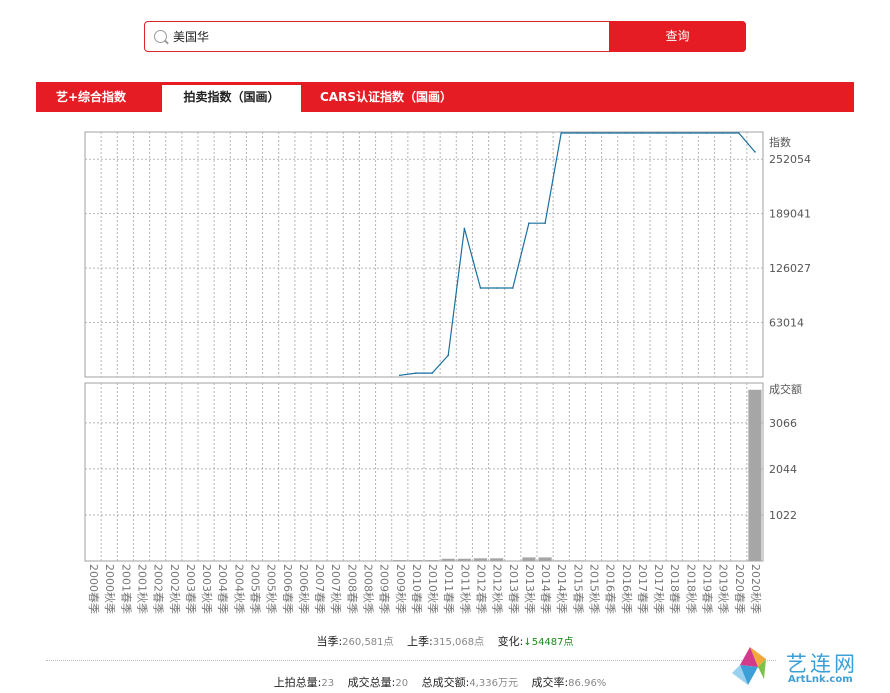  What do you see at coordinates (110, 589) in the screenshot?
I see `x-tick-label: 2000秋季` at bounding box center [110, 589].